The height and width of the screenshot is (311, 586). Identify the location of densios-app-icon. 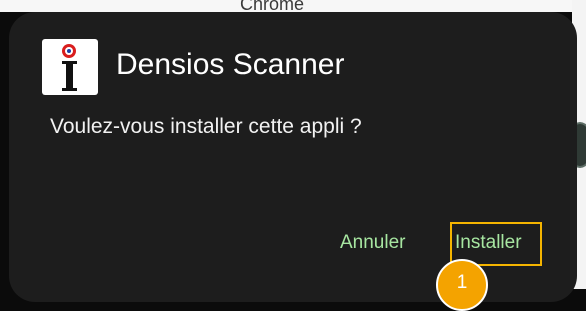
(70, 67).